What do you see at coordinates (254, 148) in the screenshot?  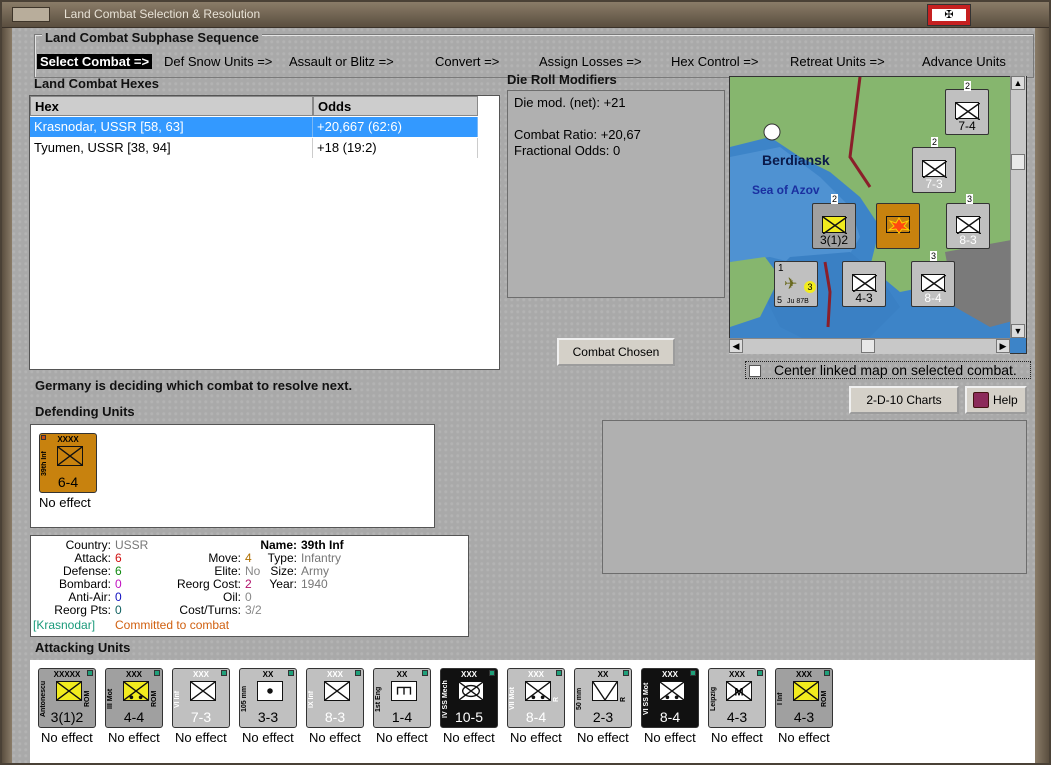 I see `table-row: Tyumen, USSR [38, 94] +18 (19:2)` at bounding box center [254, 148].